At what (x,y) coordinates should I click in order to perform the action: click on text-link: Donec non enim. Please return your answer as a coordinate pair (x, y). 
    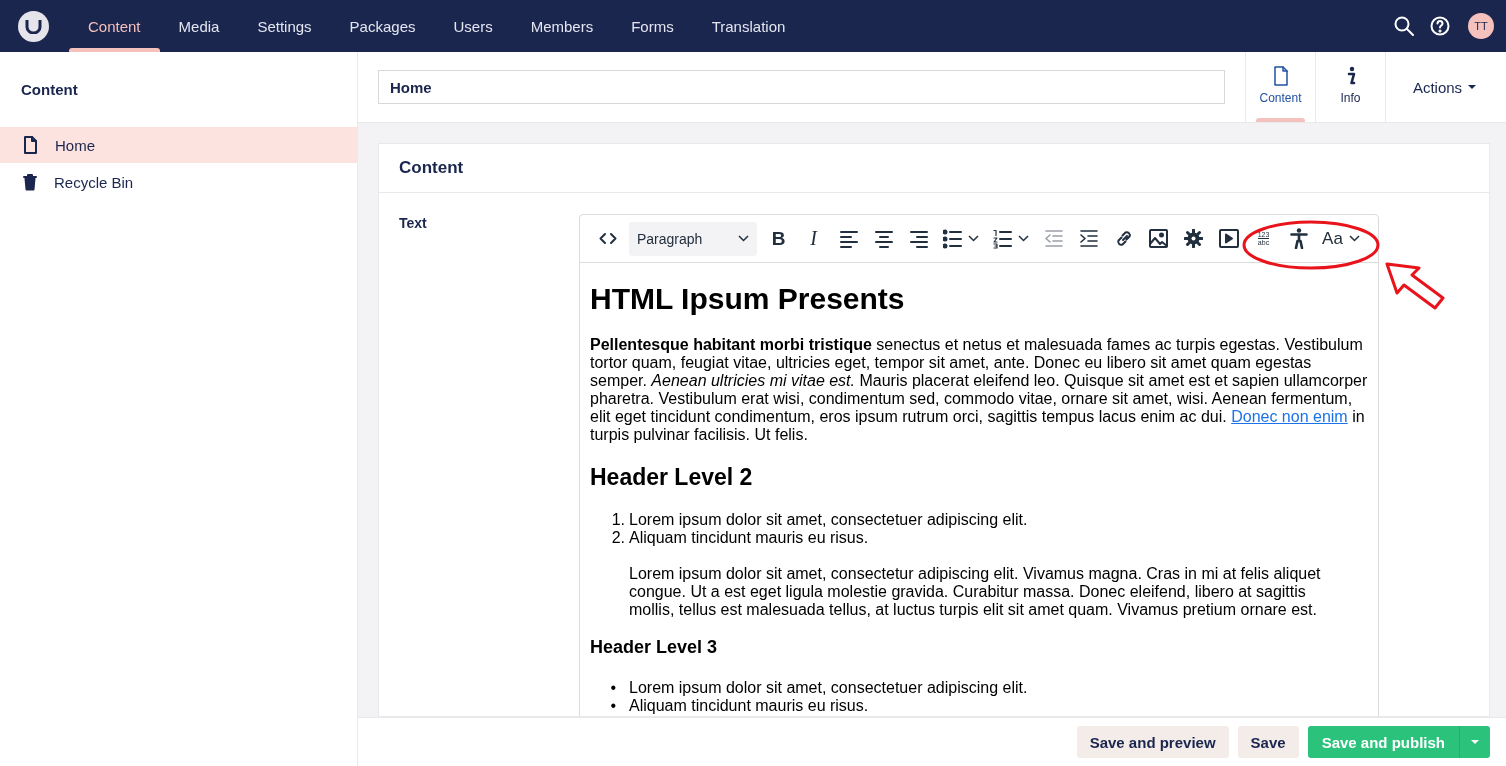
    Looking at the image, I should click on (1289, 416).